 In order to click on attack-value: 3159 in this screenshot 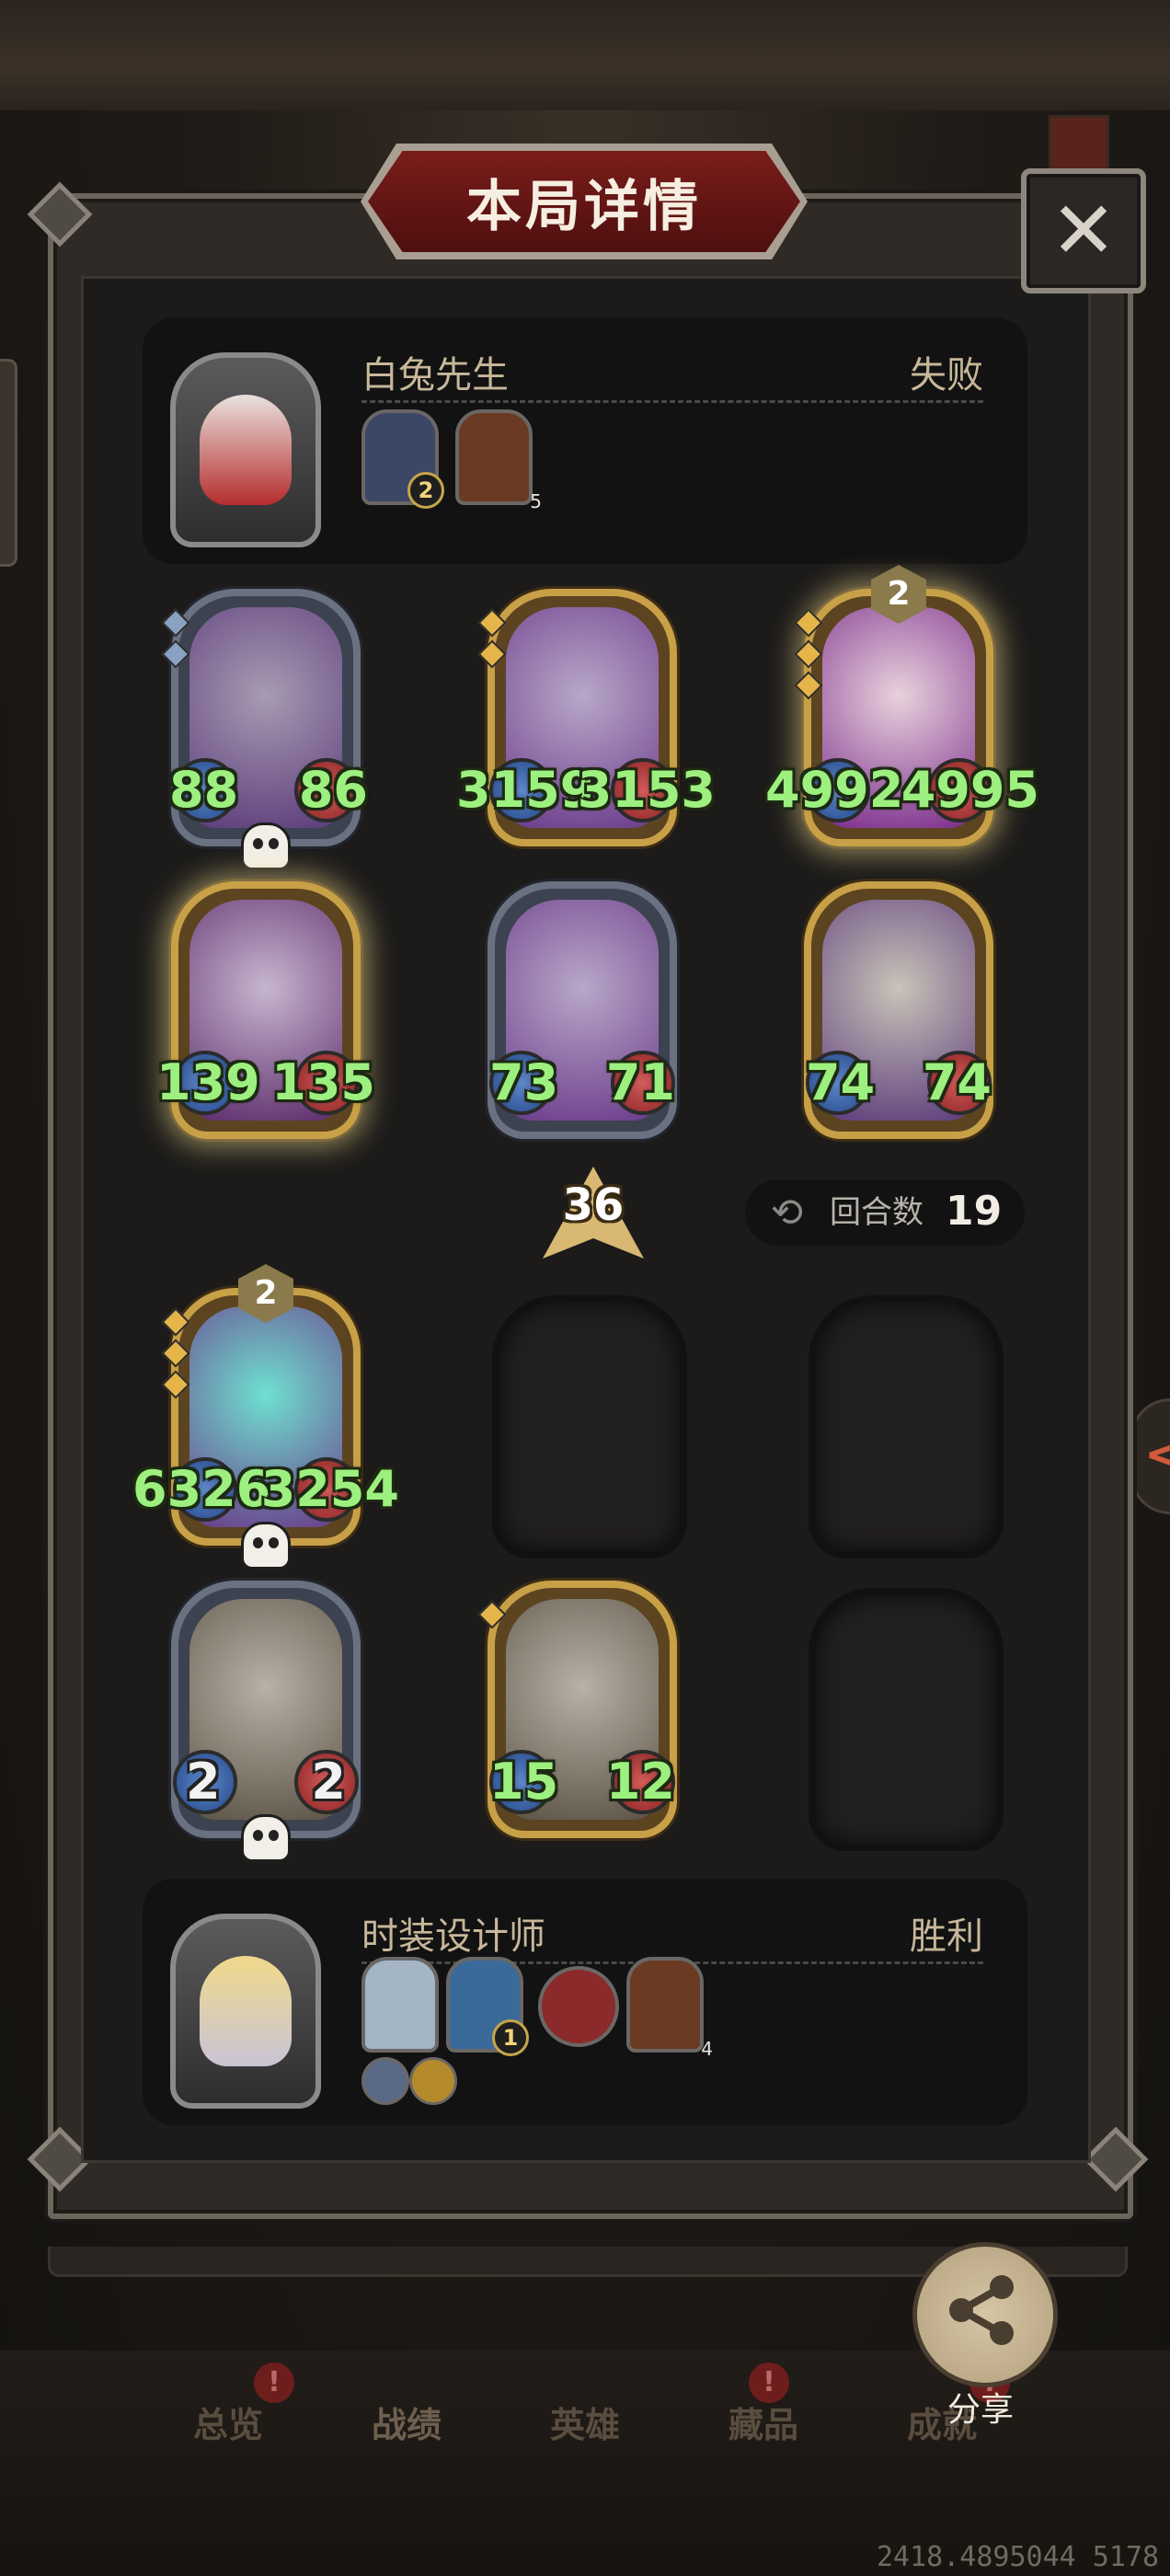, I will do `click(525, 790)`.